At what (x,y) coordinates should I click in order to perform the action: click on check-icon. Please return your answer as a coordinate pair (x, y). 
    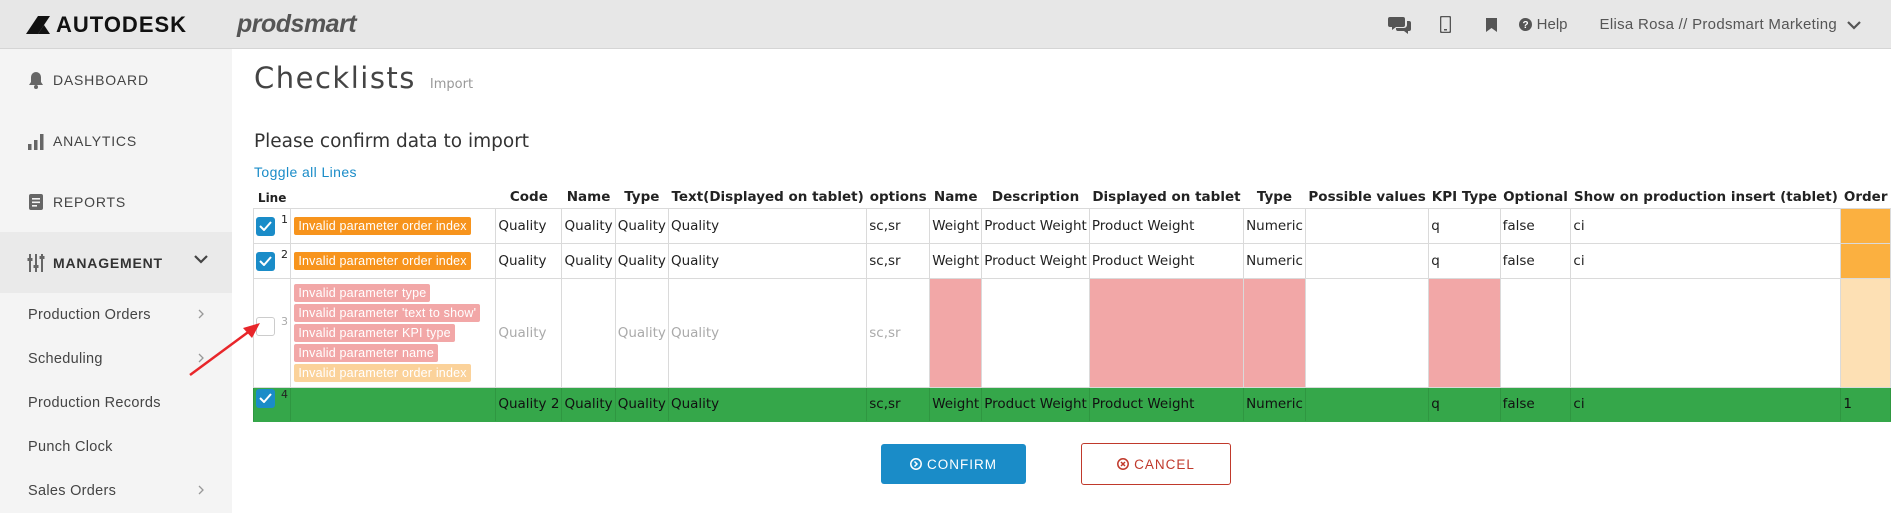
    Looking at the image, I should click on (265, 261).